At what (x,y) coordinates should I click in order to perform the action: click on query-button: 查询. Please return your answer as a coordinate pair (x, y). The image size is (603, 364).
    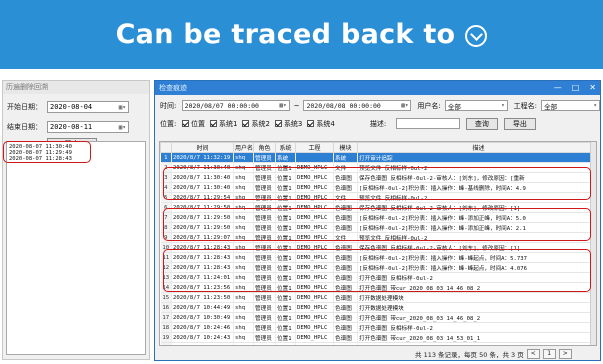
    Looking at the image, I should click on (481, 123).